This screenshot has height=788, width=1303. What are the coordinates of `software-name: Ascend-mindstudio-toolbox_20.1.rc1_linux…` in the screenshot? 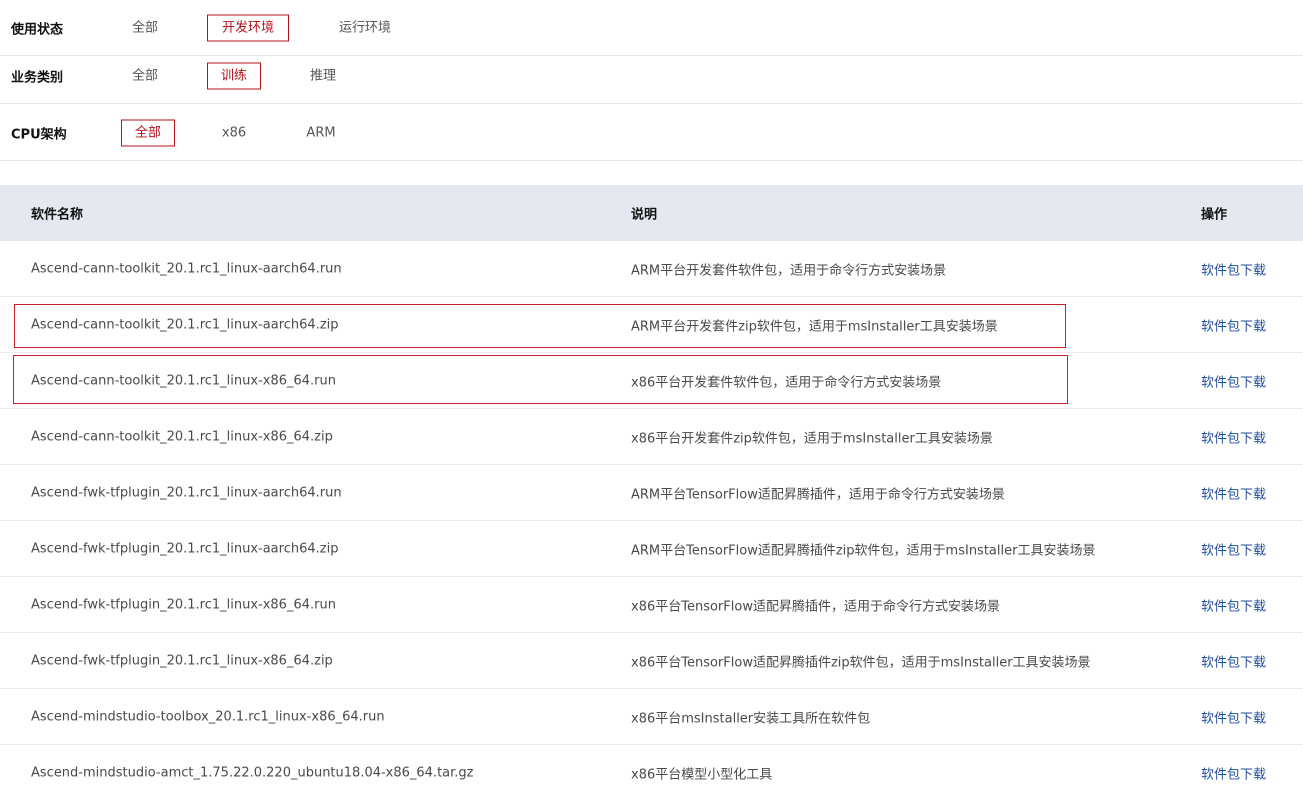 It's located at (208, 716).